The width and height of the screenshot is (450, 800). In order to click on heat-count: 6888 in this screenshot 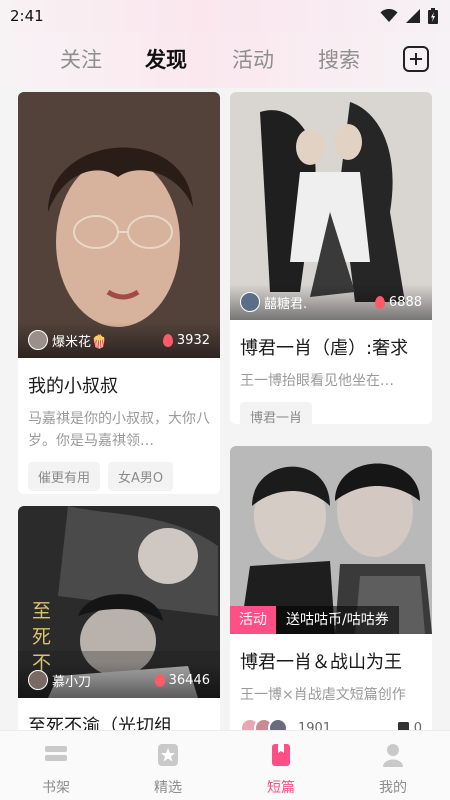, I will do `click(398, 302)`.